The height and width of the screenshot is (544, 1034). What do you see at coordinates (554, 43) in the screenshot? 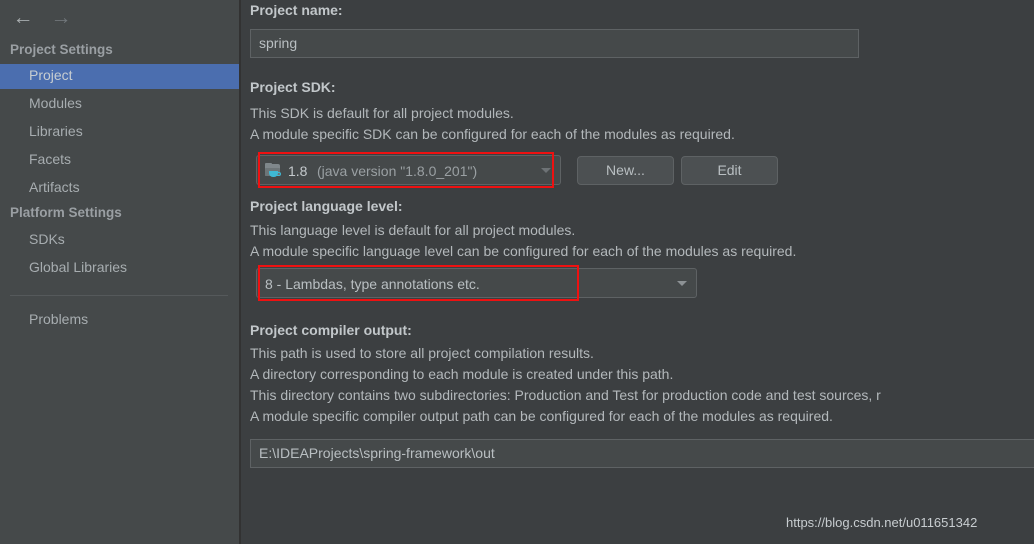
I see `project-name-input: spring` at bounding box center [554, 43].